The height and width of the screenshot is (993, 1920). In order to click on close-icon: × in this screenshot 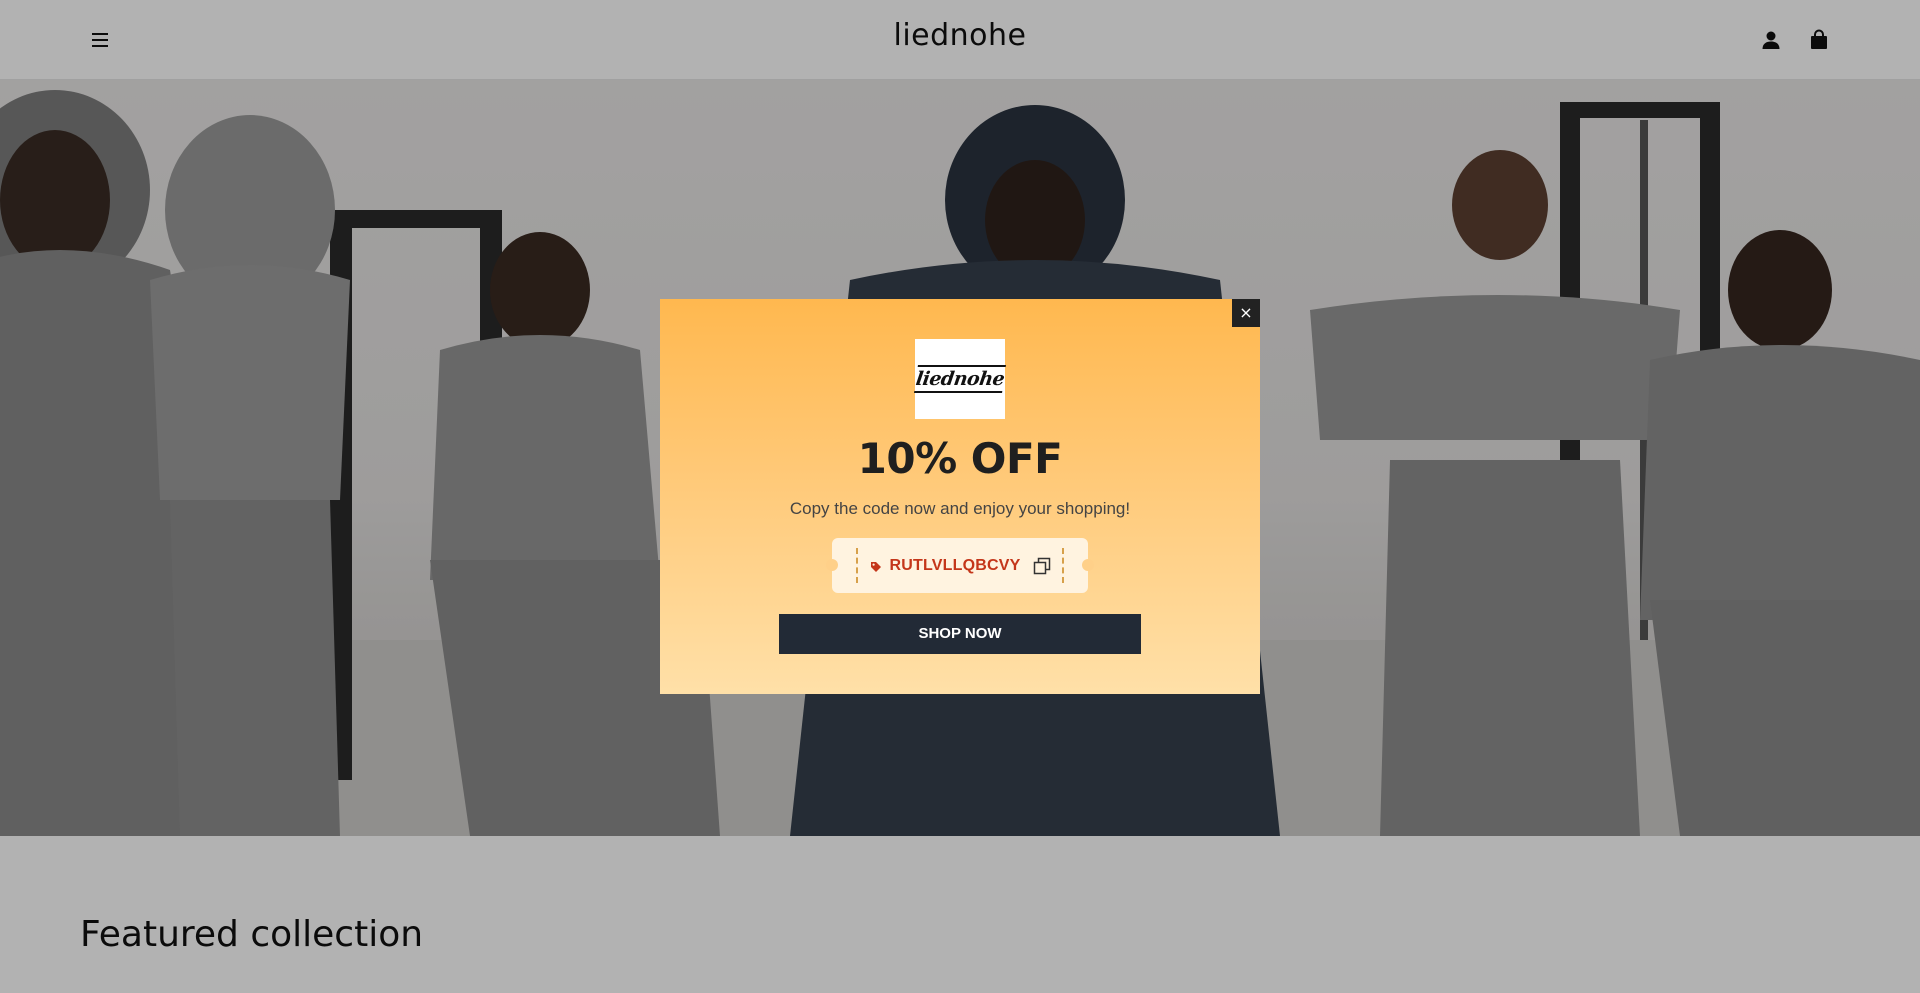, I will do `click(1246, 313)`.